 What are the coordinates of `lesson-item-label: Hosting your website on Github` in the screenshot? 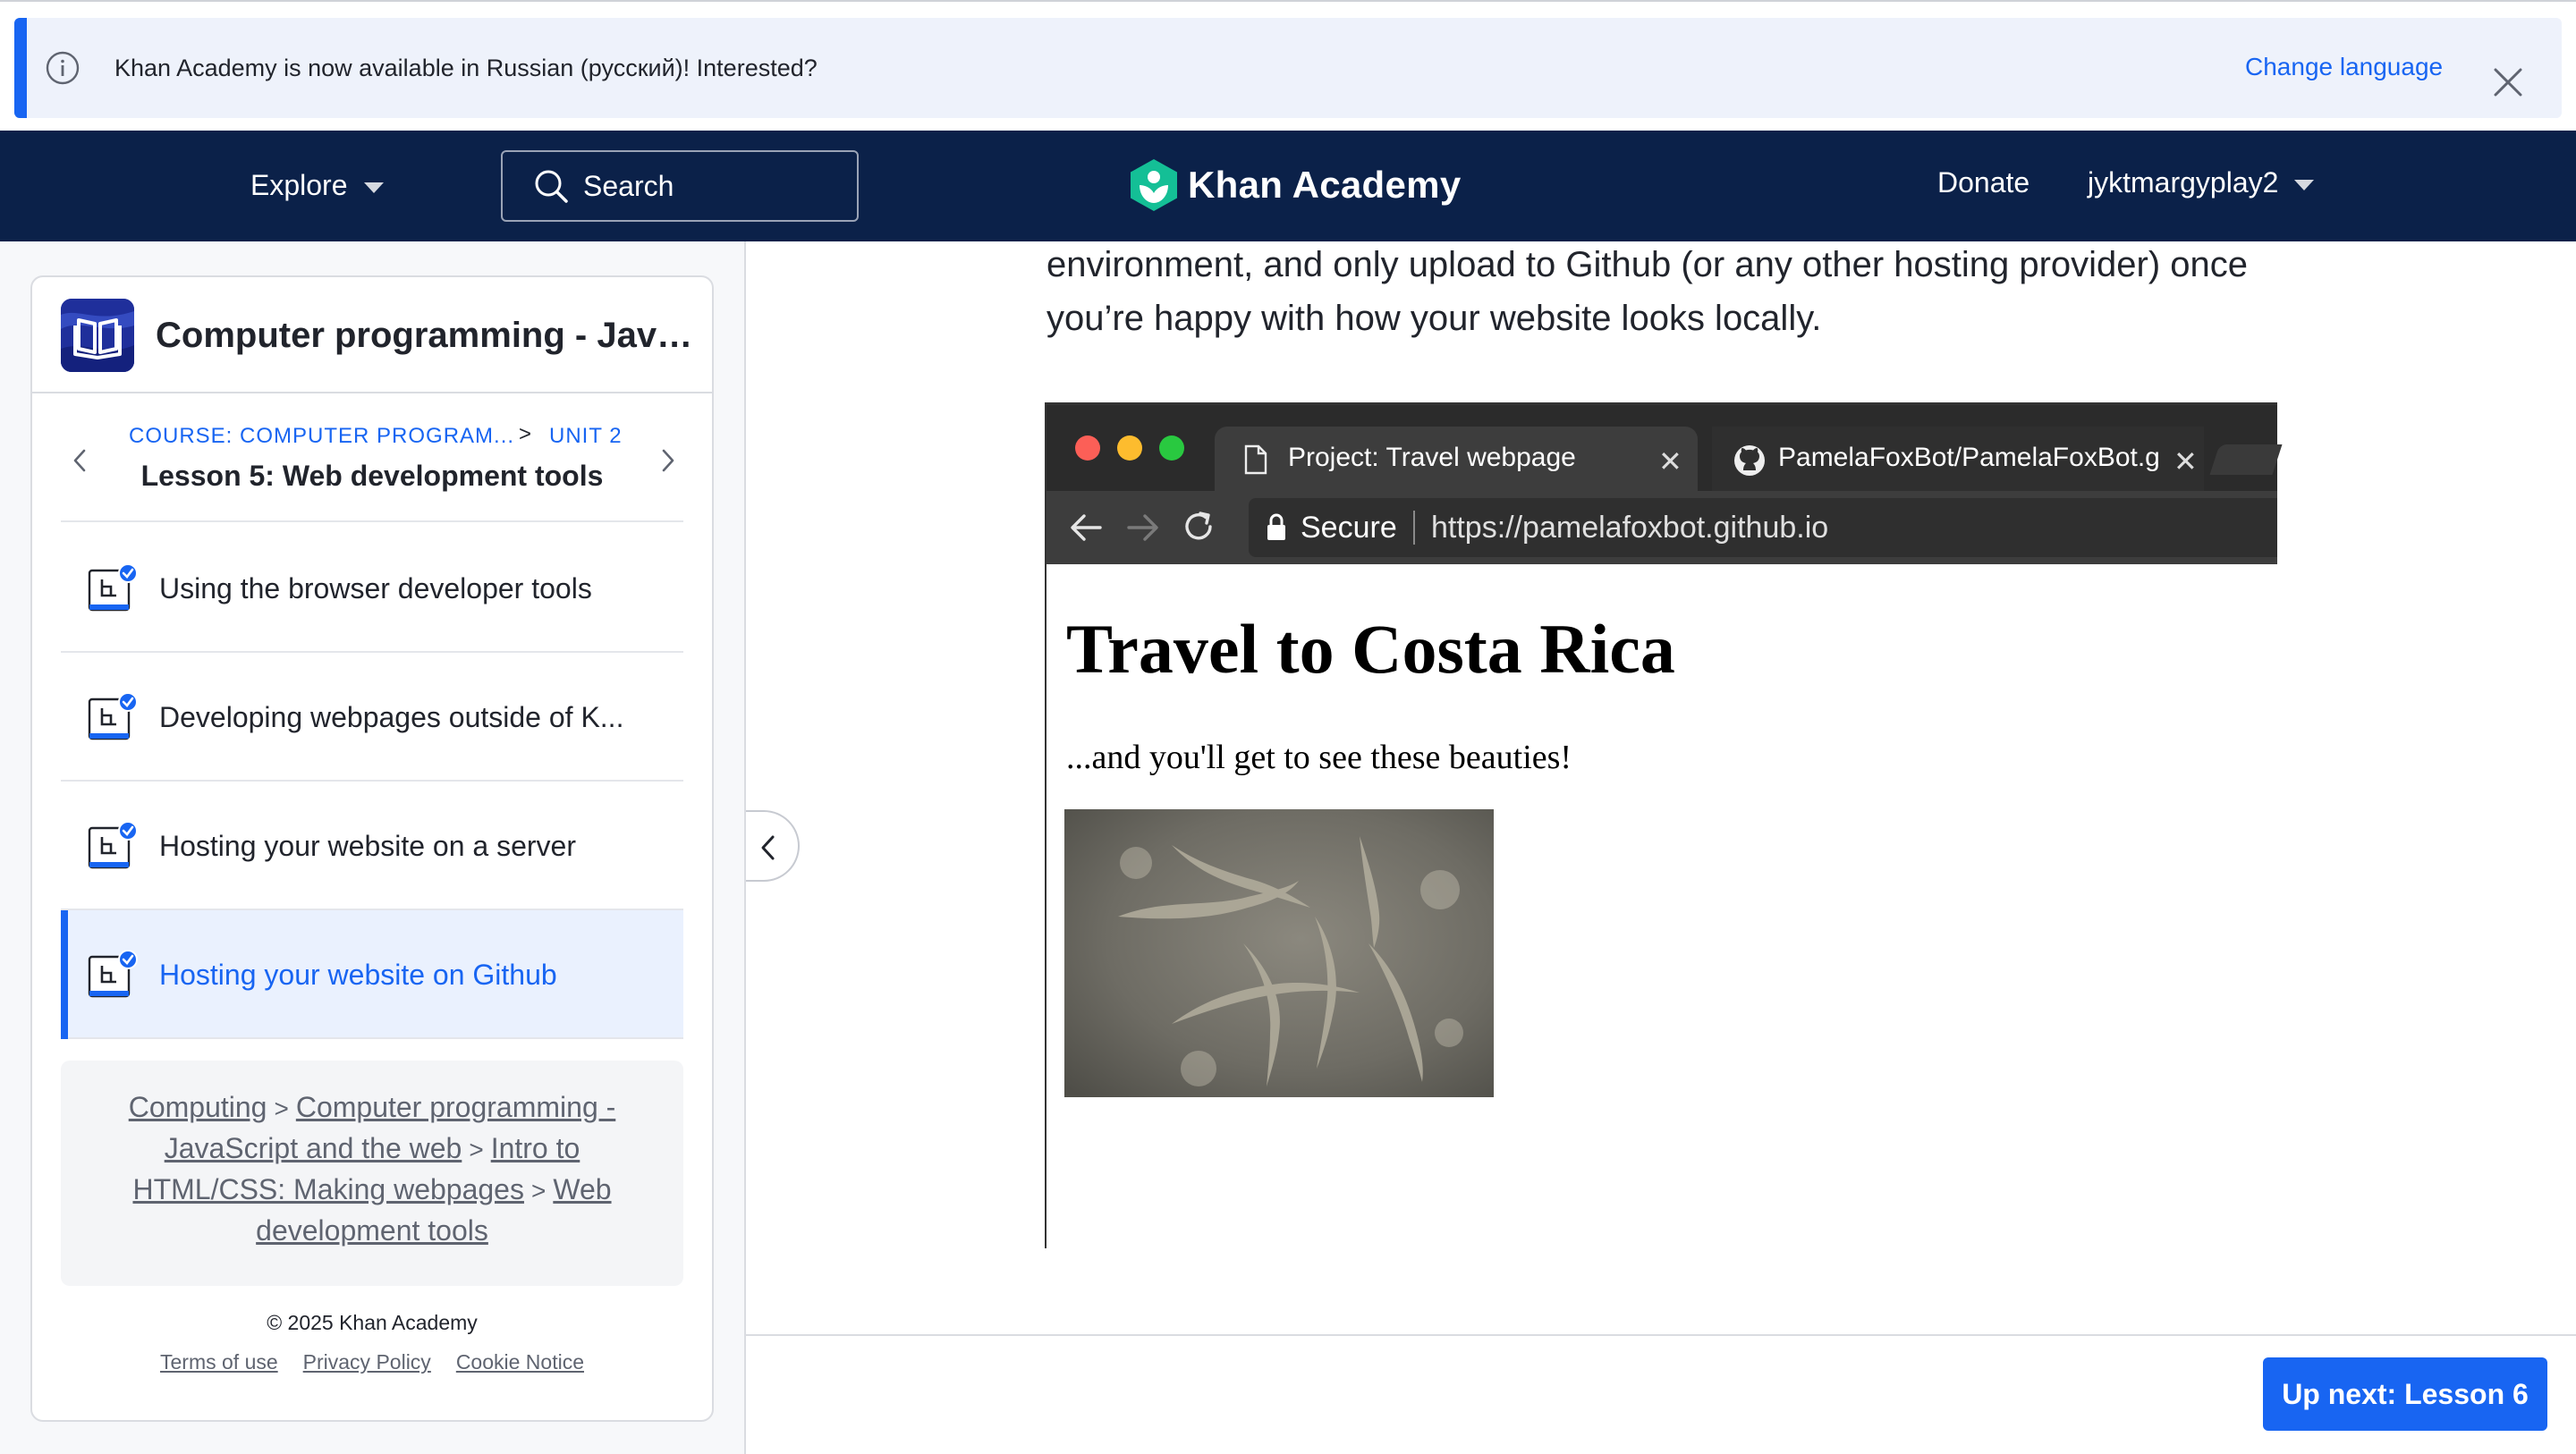 It's located at (358, 975).